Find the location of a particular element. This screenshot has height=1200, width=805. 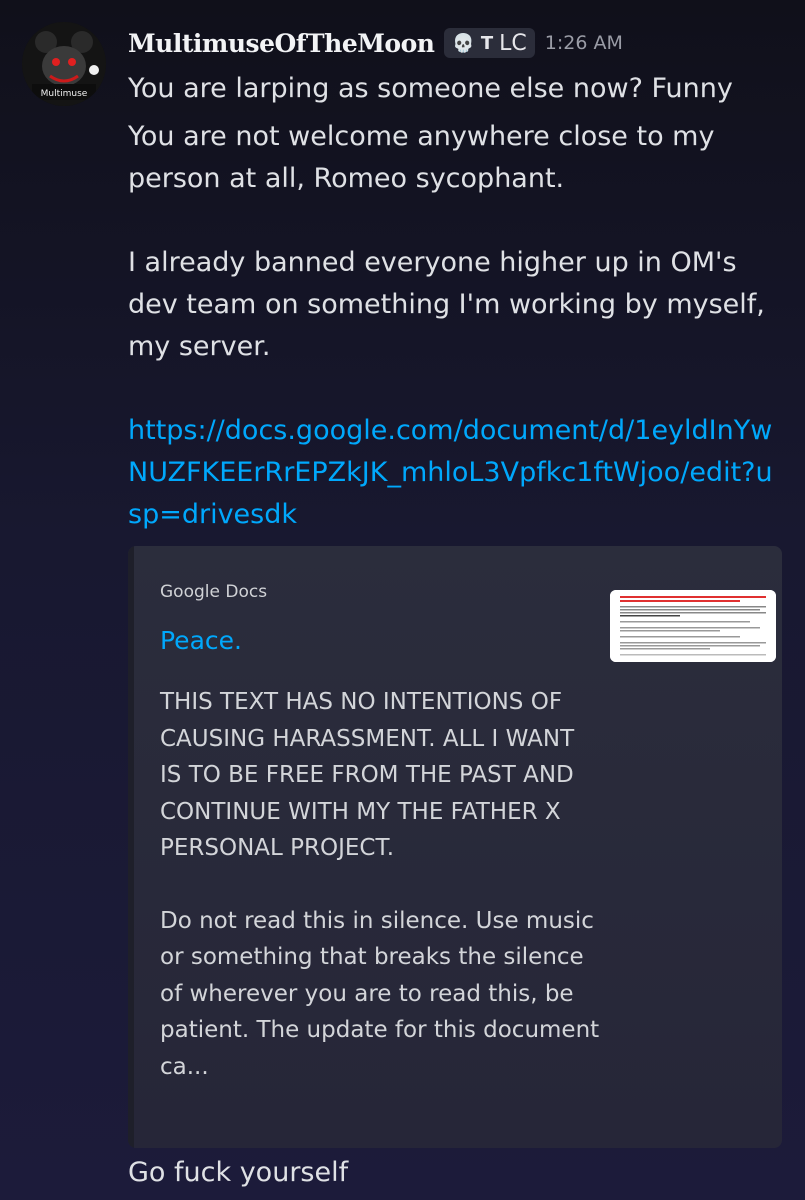

message-header: MultimuseOfTheMoon 💀 T ᒪC 1:26 AM is located at coordinates (375, 43).